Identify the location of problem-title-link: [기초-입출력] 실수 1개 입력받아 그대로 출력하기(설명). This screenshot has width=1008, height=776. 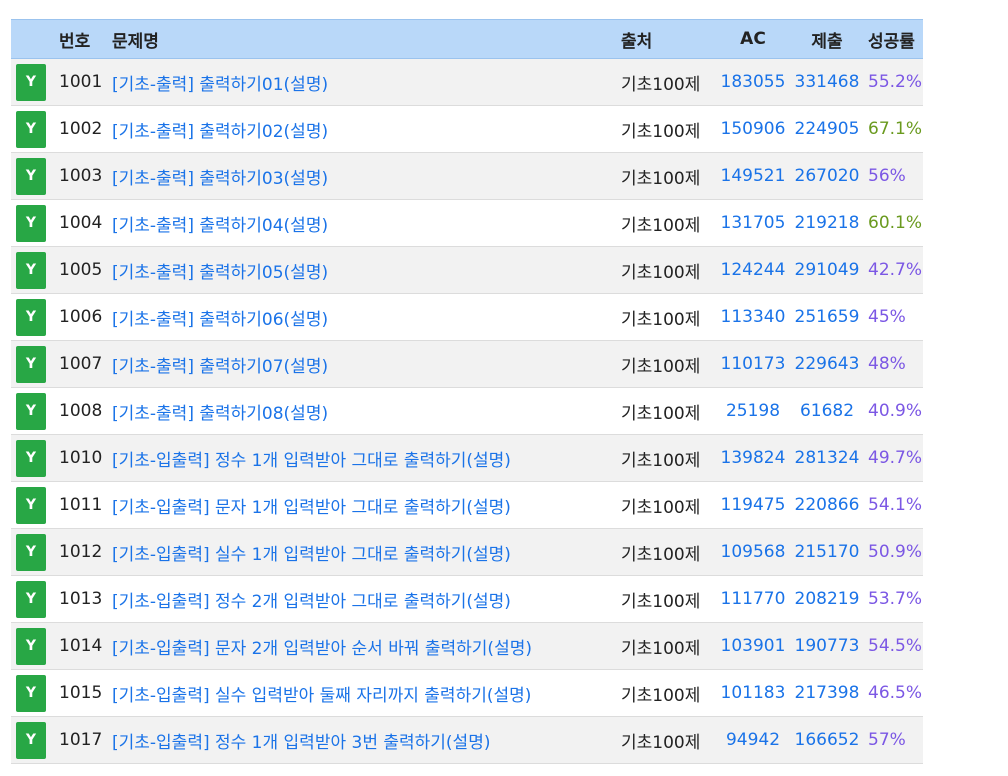
(311, 555).